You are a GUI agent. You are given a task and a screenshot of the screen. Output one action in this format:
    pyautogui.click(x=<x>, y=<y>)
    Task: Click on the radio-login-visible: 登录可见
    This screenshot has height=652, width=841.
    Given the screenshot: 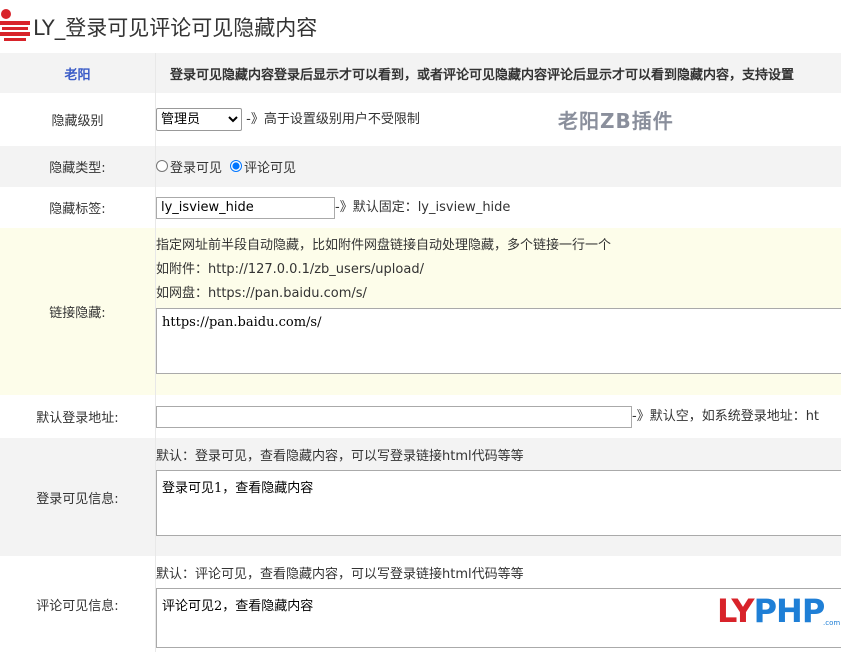 What is the action you would take?
    pyautogui.click(x=189, y=166)
    